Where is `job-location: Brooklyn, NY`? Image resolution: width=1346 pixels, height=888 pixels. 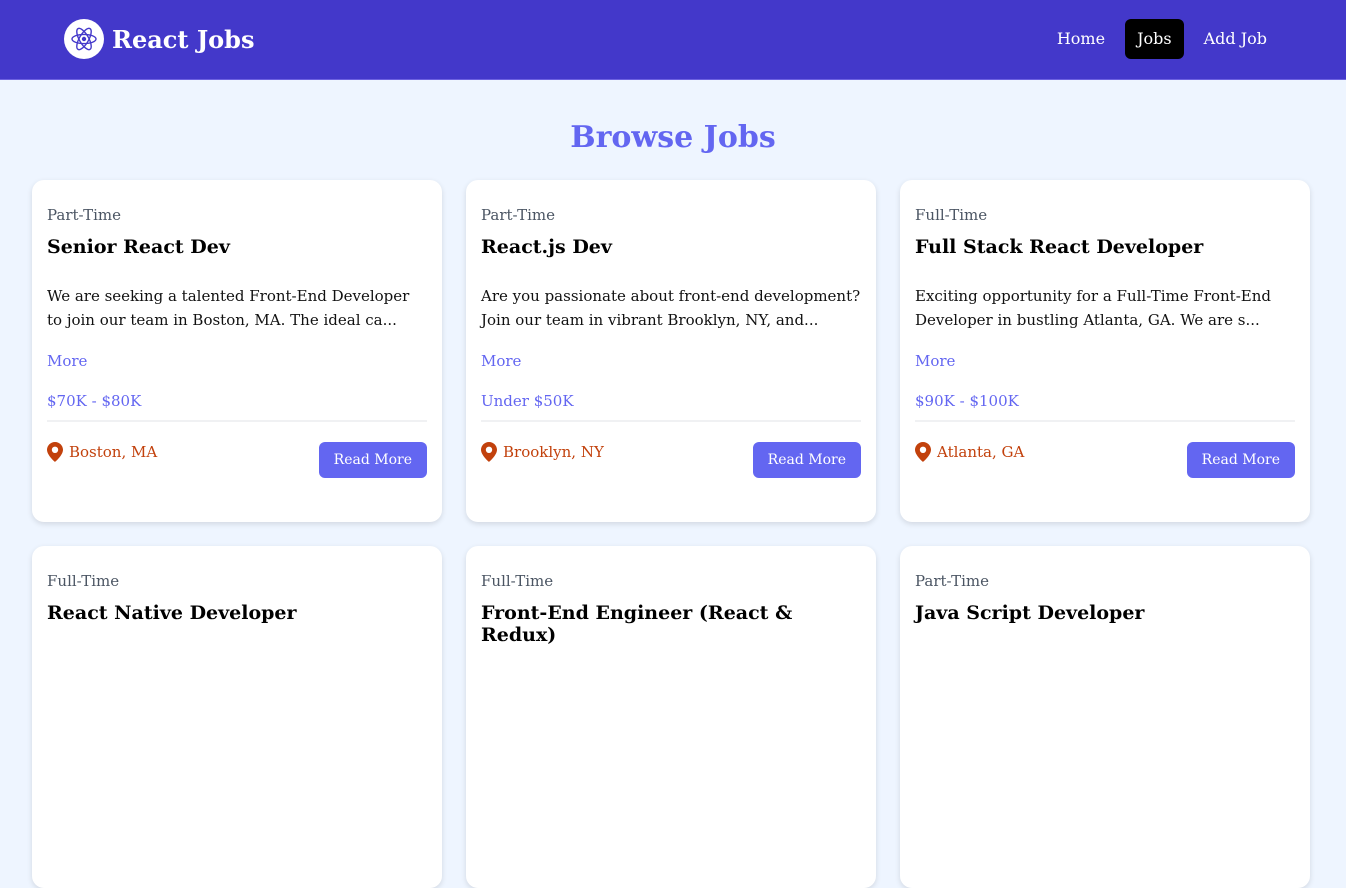
job-location: Brooklyn, NY is located at coordinates (542, 452).